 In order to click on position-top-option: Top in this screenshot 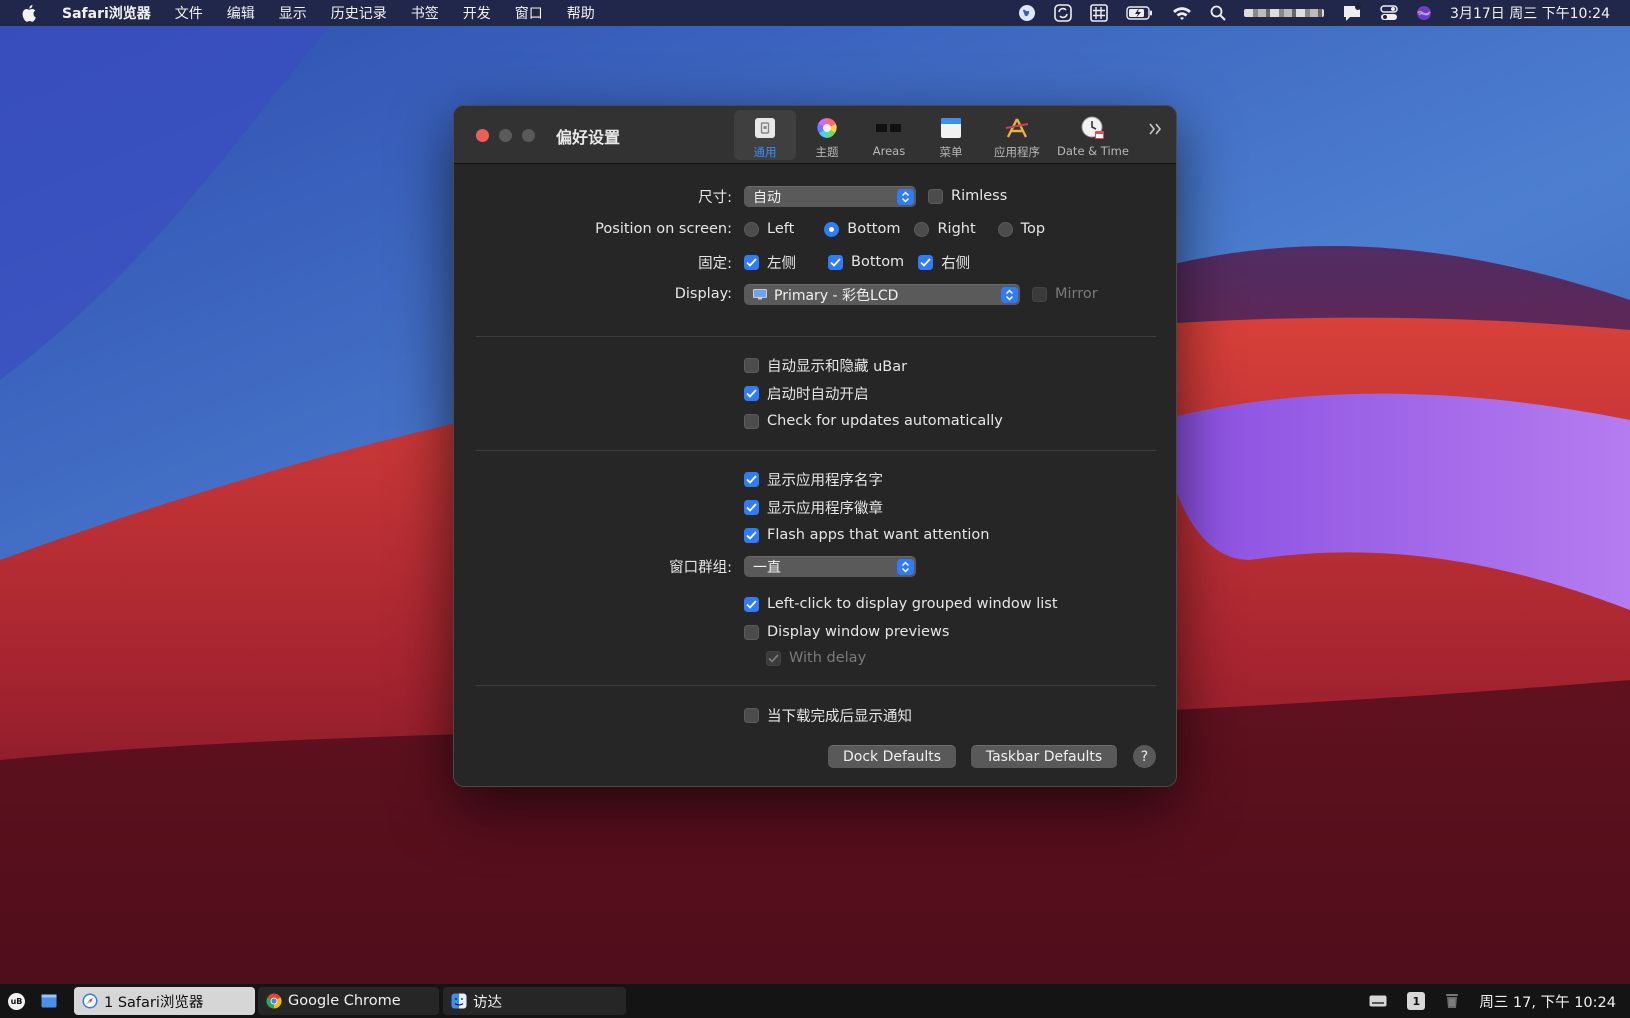, I will do `click(1021, 229)`.